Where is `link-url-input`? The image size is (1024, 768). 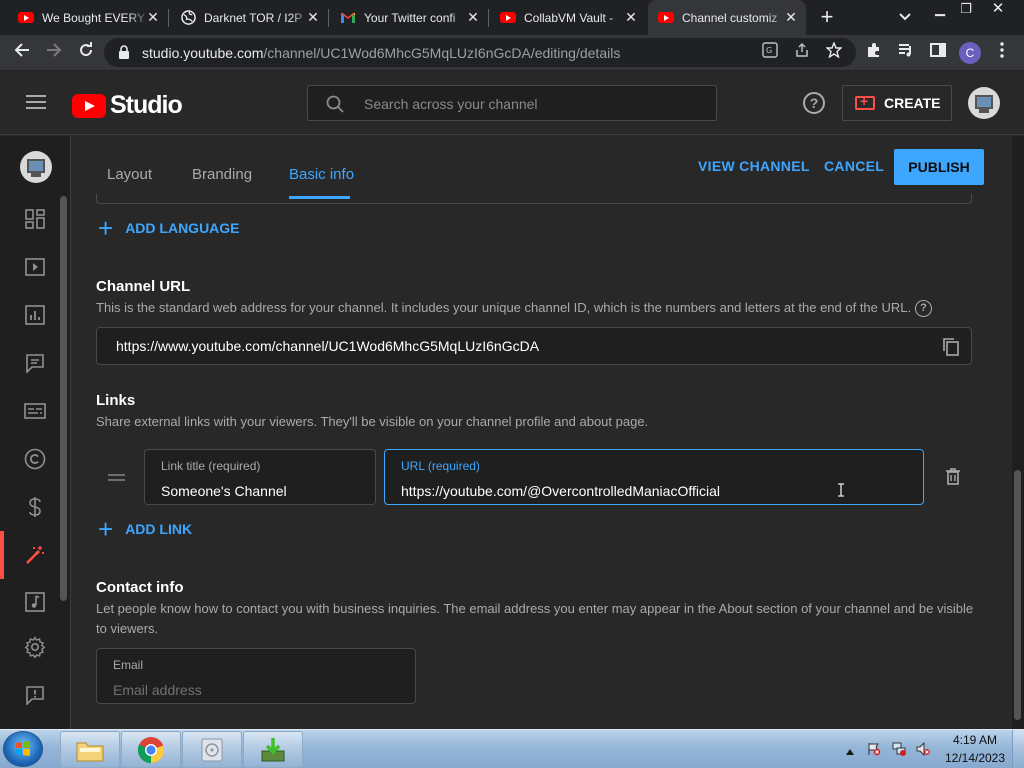 link-url-input is located at coordinates (643, 491).